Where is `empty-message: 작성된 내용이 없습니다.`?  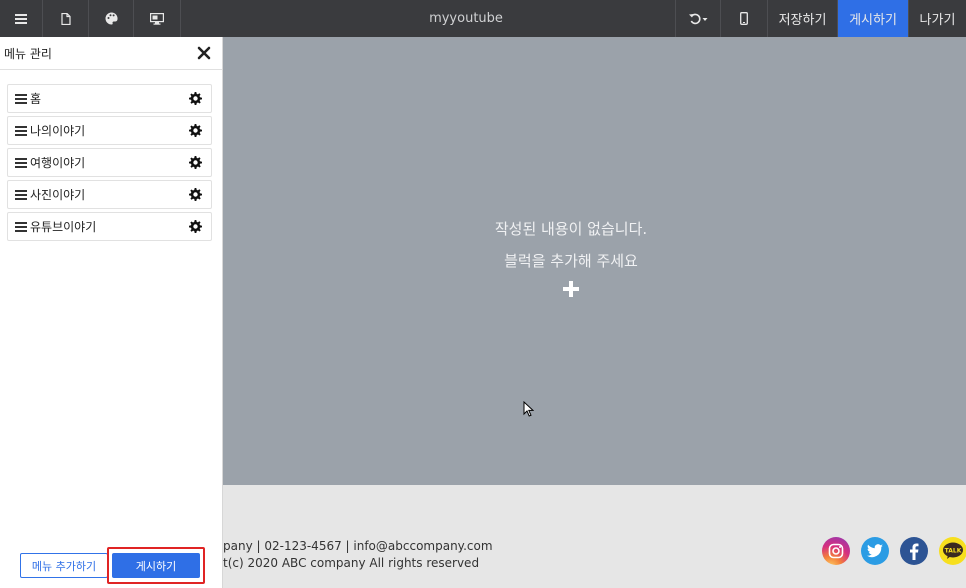 empty-message: 작성된 내용이 없습니다. is located at coordinates (571, 229).